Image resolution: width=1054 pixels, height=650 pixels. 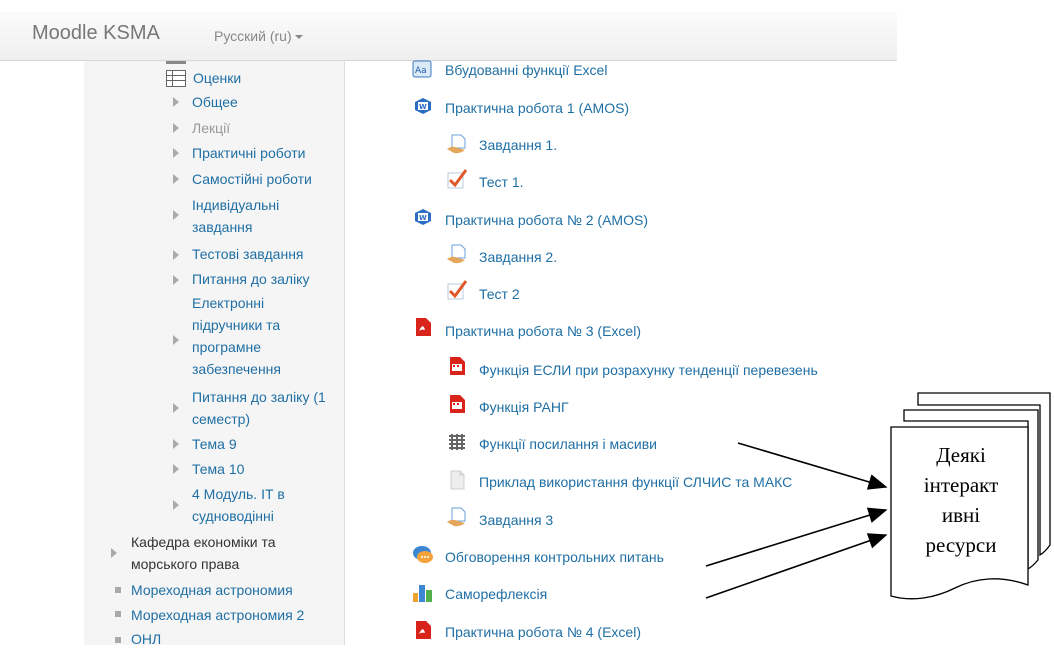 What do you see at coordinates (961, 500) in the screenshot?
I see `callout-note: Деякі інтеракт ивні ресурси` at bounding box center [961, 500].